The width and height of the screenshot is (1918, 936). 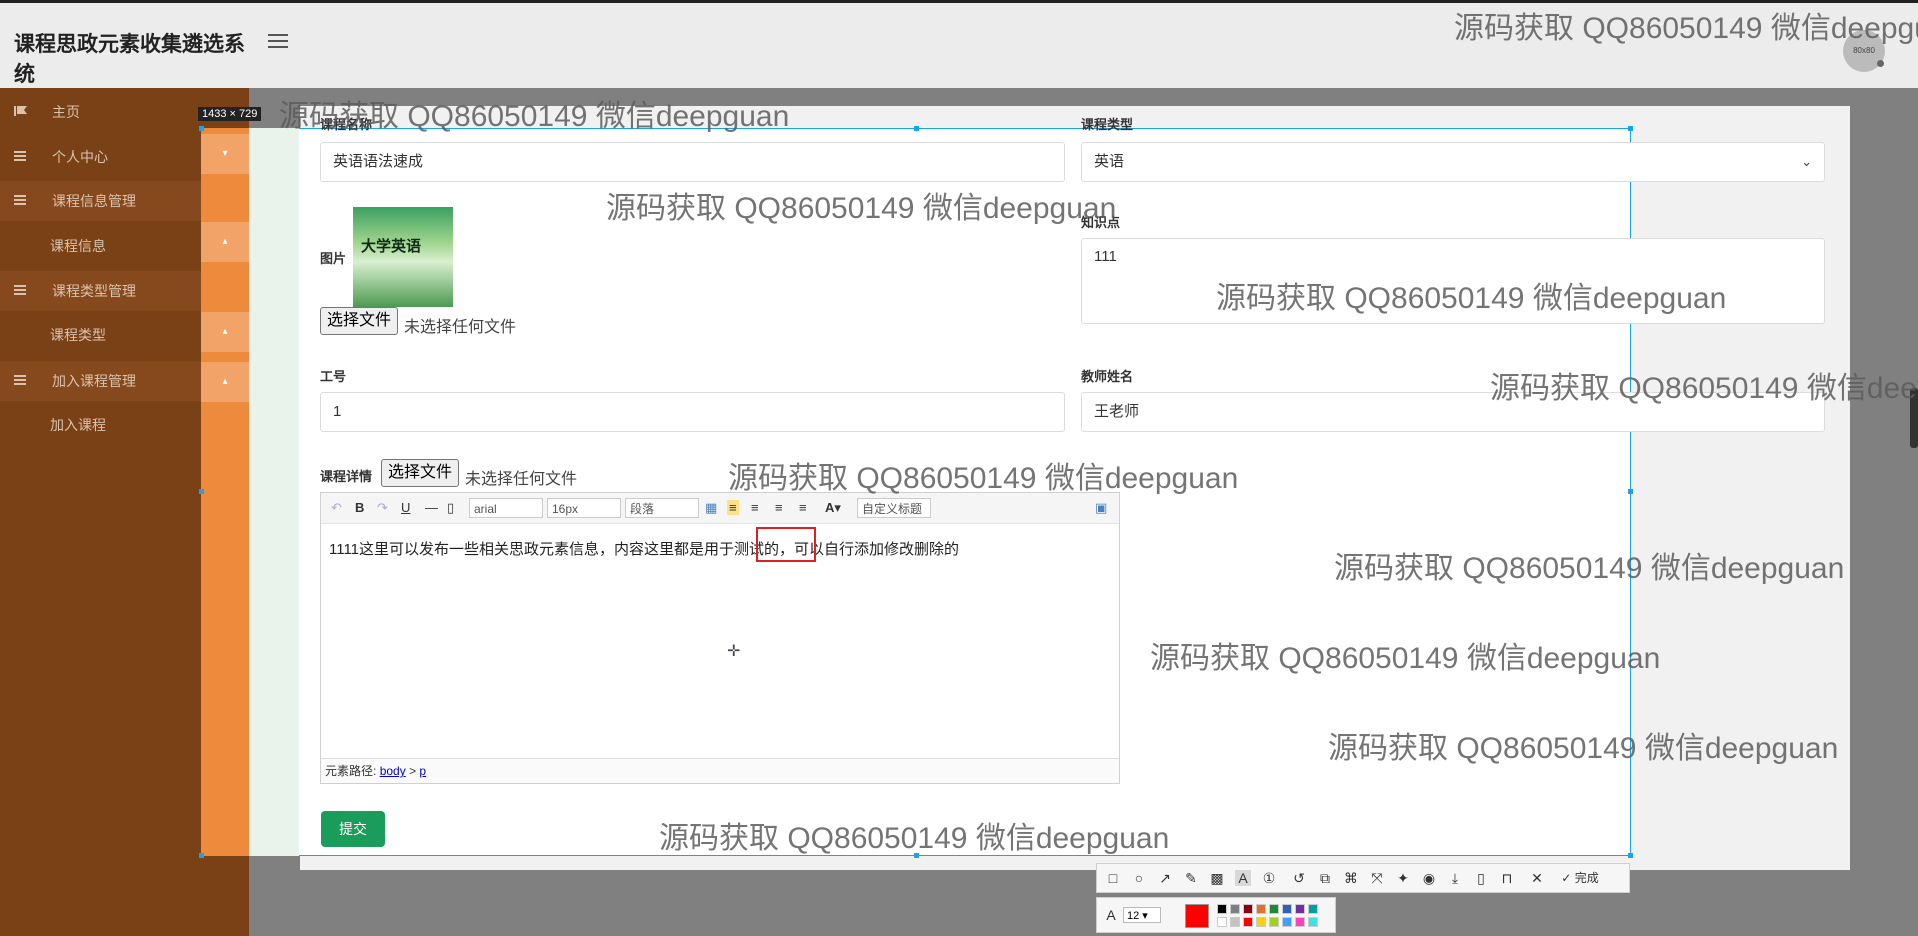 I want to click on align-left-icon: ≡, so click(x=733, y=507).